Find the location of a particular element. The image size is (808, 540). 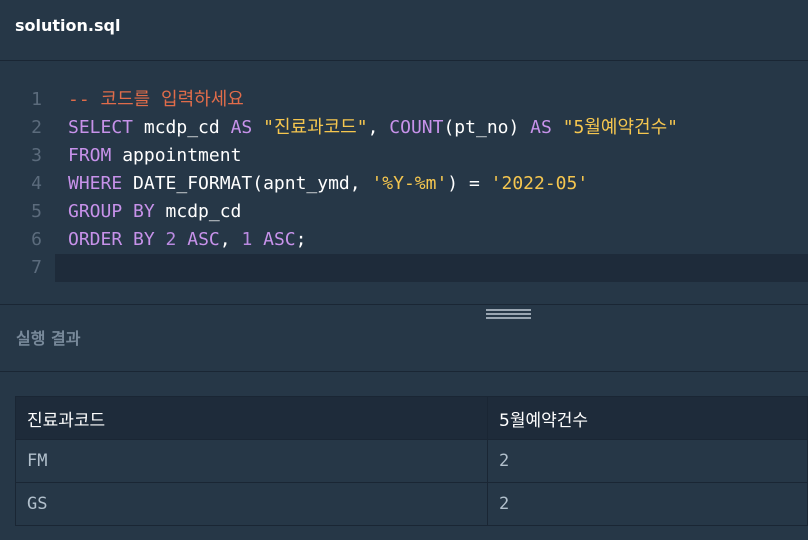

code-token: 2 is located at coordinates (171, 239).